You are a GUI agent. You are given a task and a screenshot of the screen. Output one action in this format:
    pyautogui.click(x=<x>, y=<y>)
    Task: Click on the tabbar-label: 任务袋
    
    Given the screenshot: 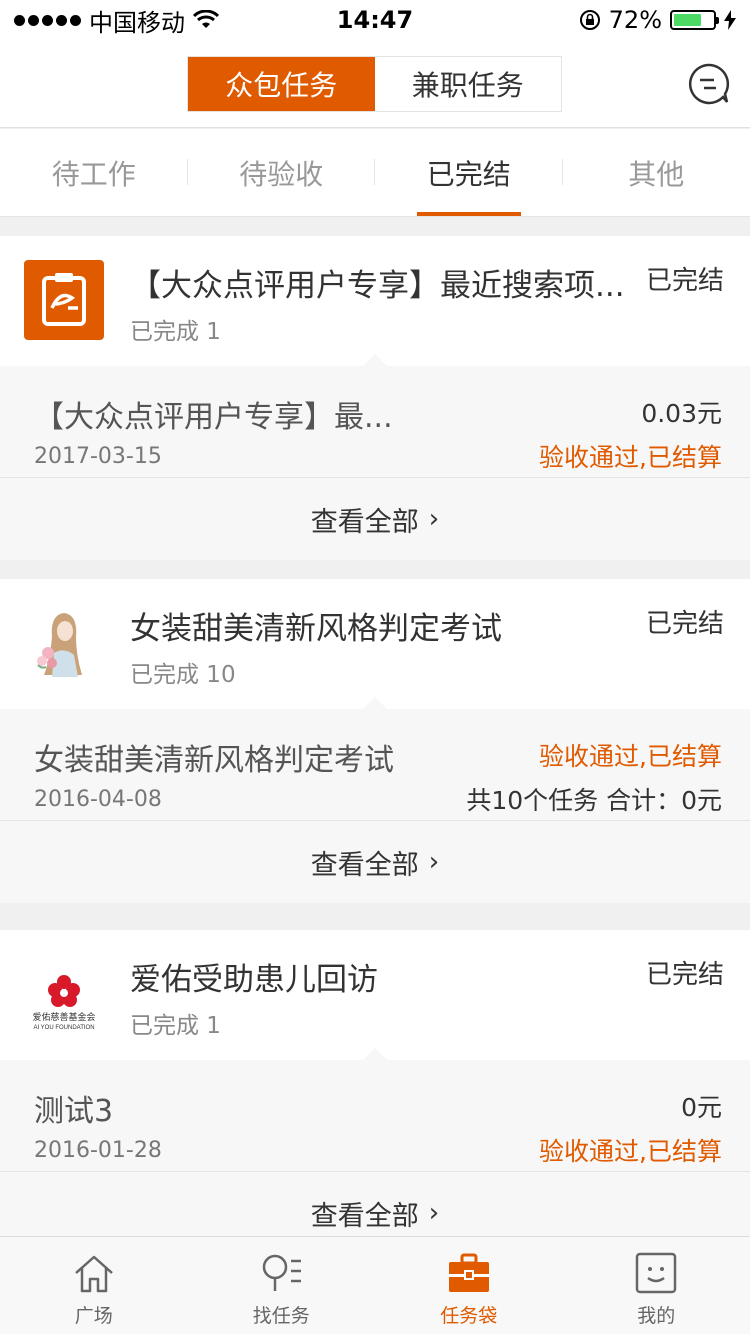 What is the action you would take?
    pyautogui.click(x=469, y=1316)
    